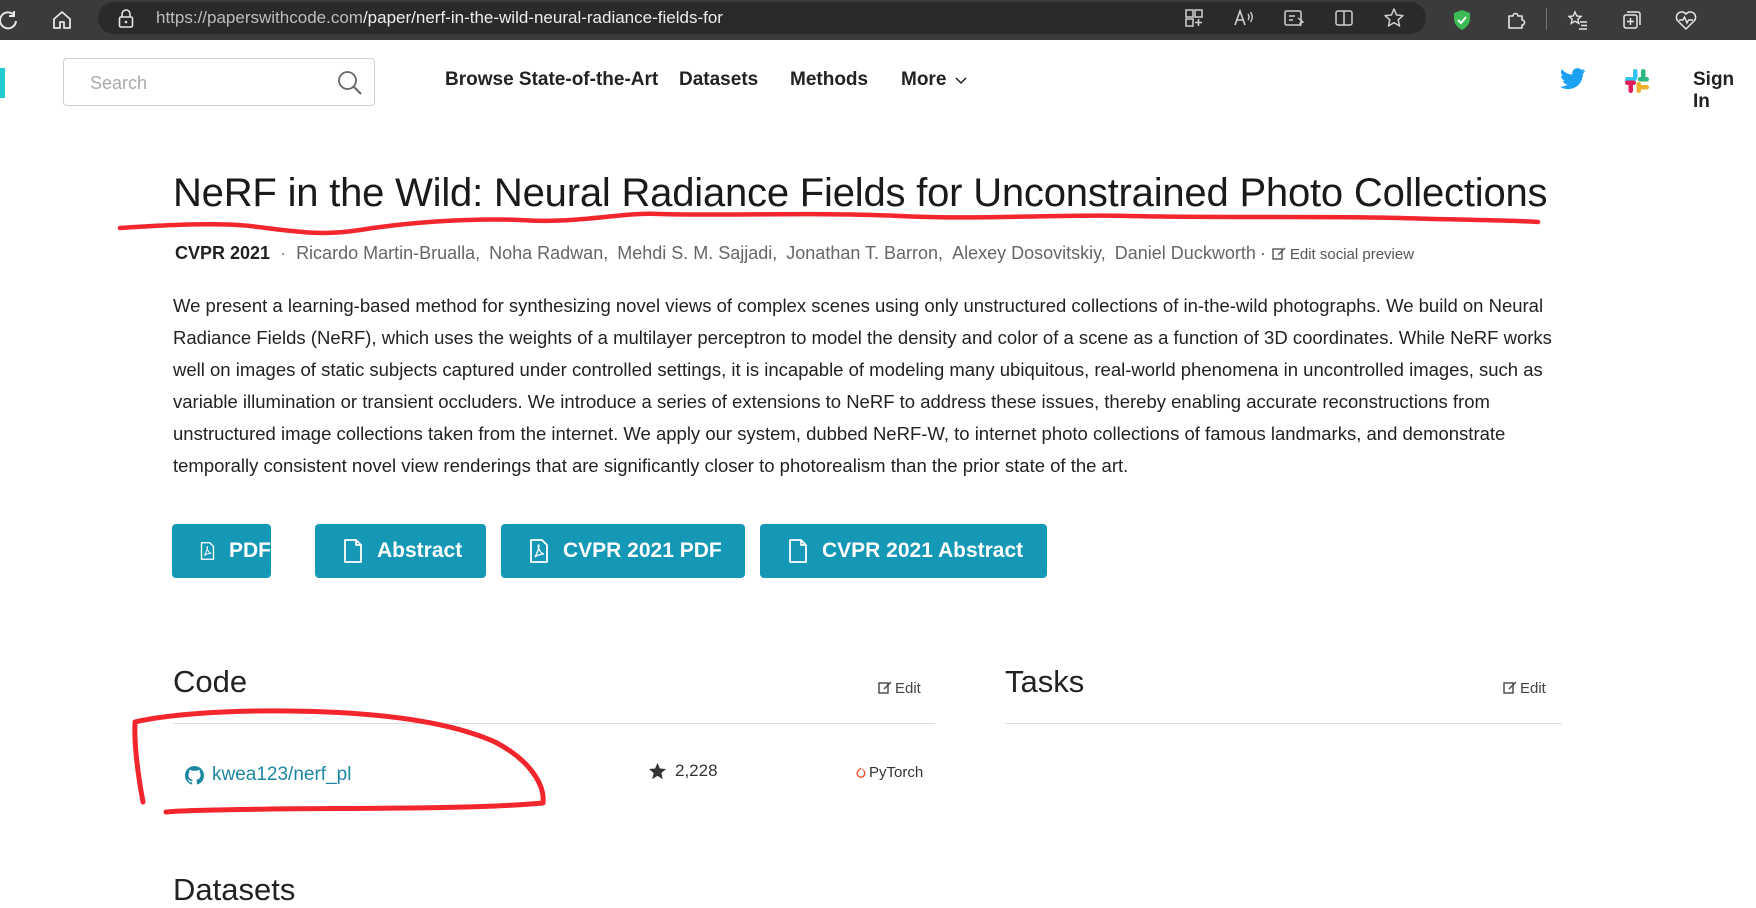  What do you see at coordinates (1344, 18) in the screenshot?
I see `split-screen-icon` at bounding box center [1344, 18].